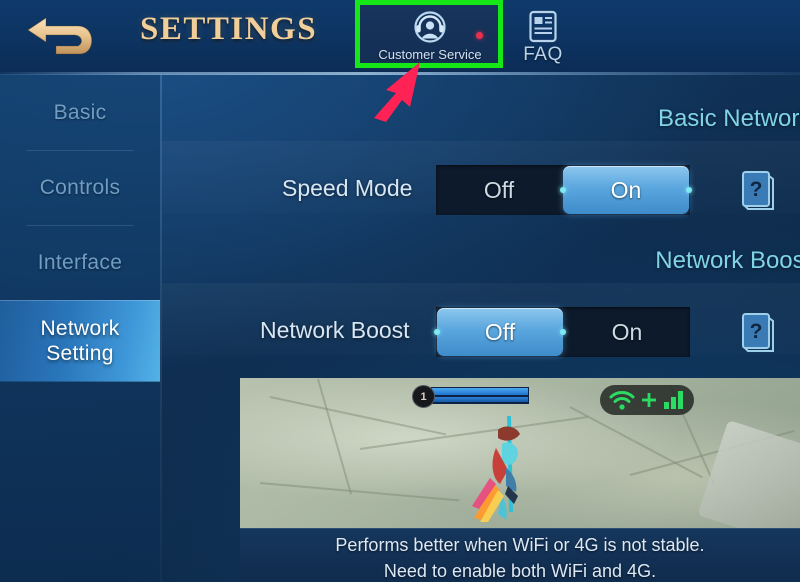  What do you see at coordinates (430, 54) in the screenshot?
I see `customer-service-label: Customer Service` at bounding box center [430, 54].